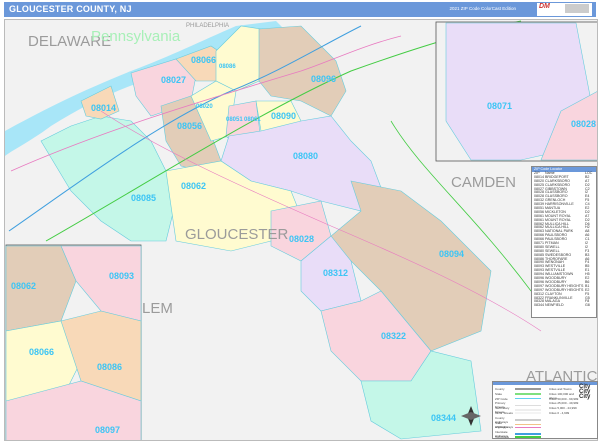 The width and height of the screenshot is (600, 441). Describe the element at coordinates (554, 305) in the screenshot. I see `zip-table-cell: NEWFIELD` at that location.